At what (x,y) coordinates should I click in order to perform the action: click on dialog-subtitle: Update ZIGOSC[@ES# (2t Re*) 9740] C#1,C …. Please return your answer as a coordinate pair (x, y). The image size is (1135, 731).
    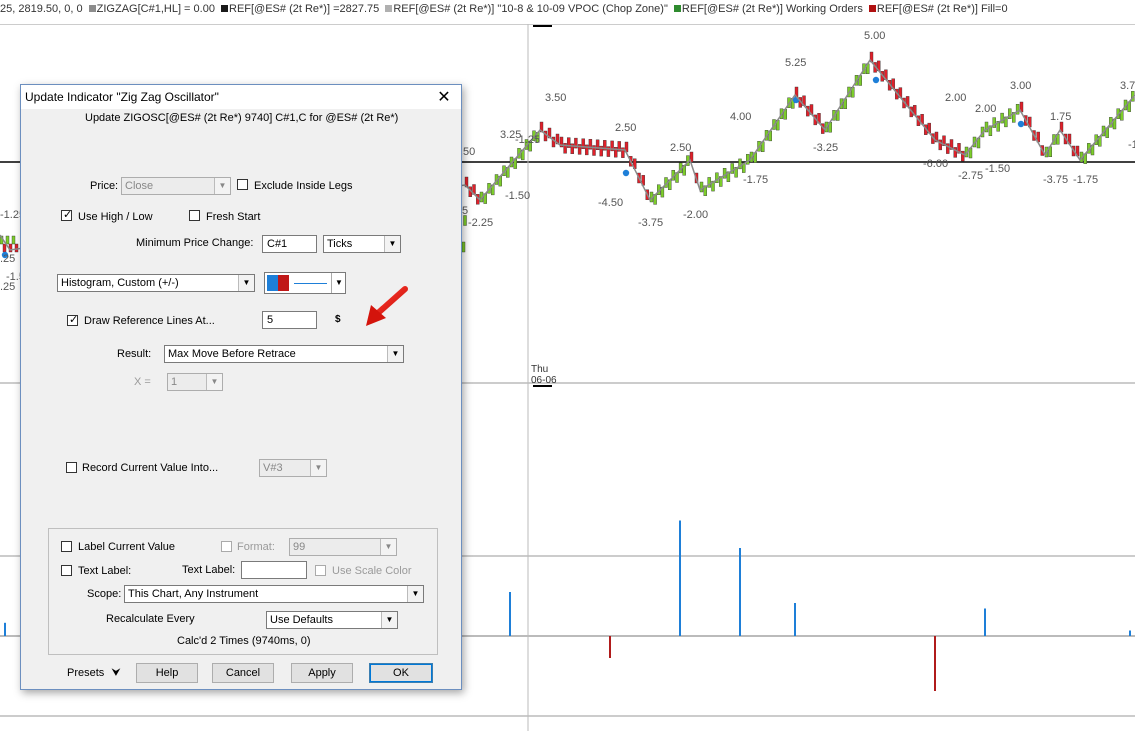
    Looking at the image, I should click on (242, 118).